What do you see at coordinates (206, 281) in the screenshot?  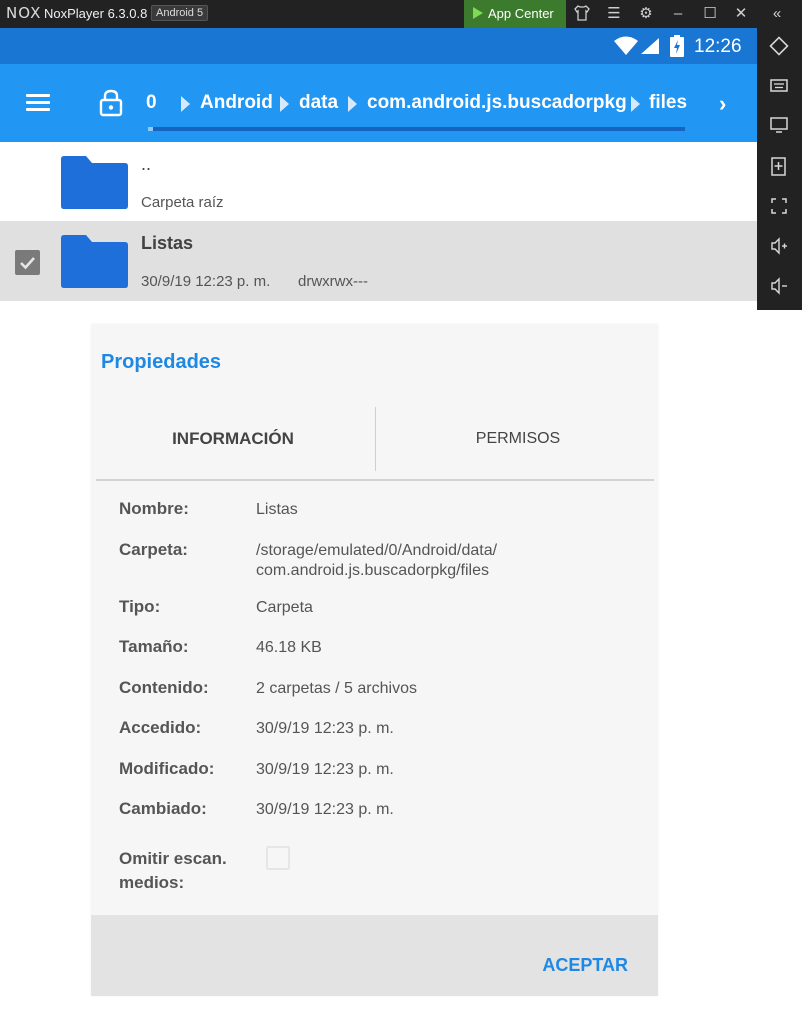 I see `list-item-date: 30/9/19 12:23 p. m.` at bounding box center [206, 281].